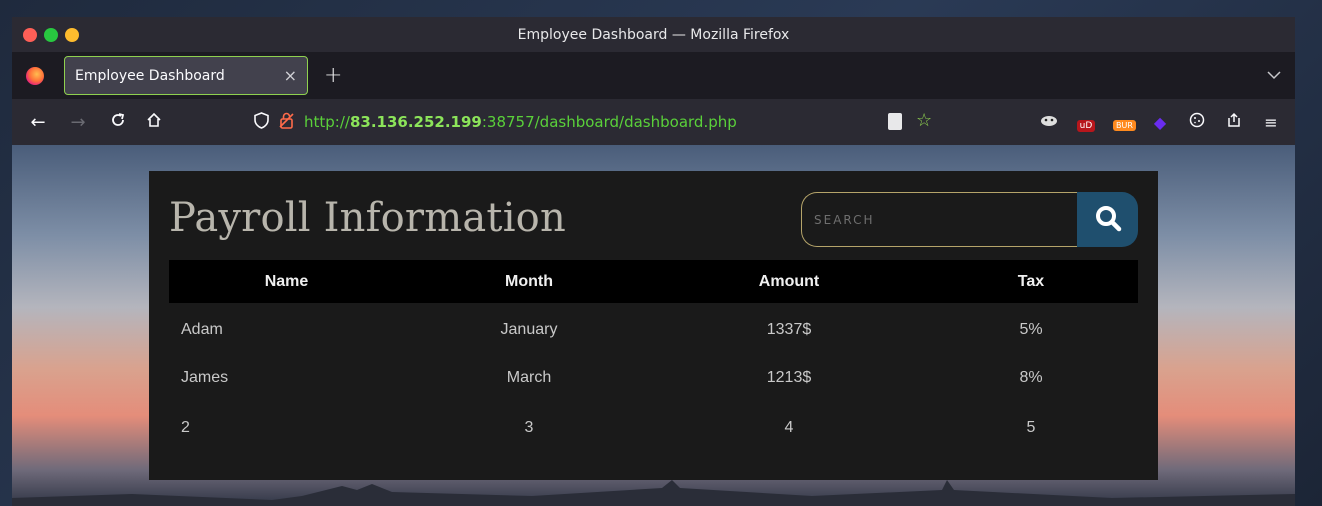 This screenshot has width=1322, height=506. I want to click on new-tab-button: +, so click(333, 75).